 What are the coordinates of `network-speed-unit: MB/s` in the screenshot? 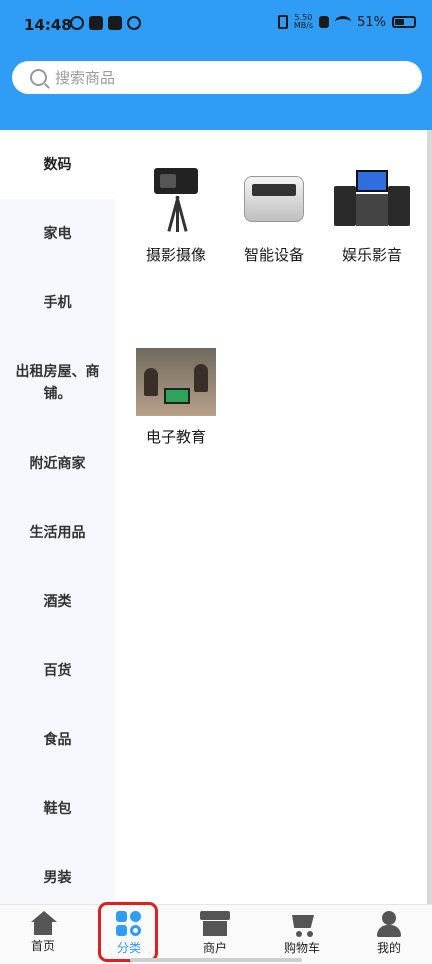 It's located at (303, 25).